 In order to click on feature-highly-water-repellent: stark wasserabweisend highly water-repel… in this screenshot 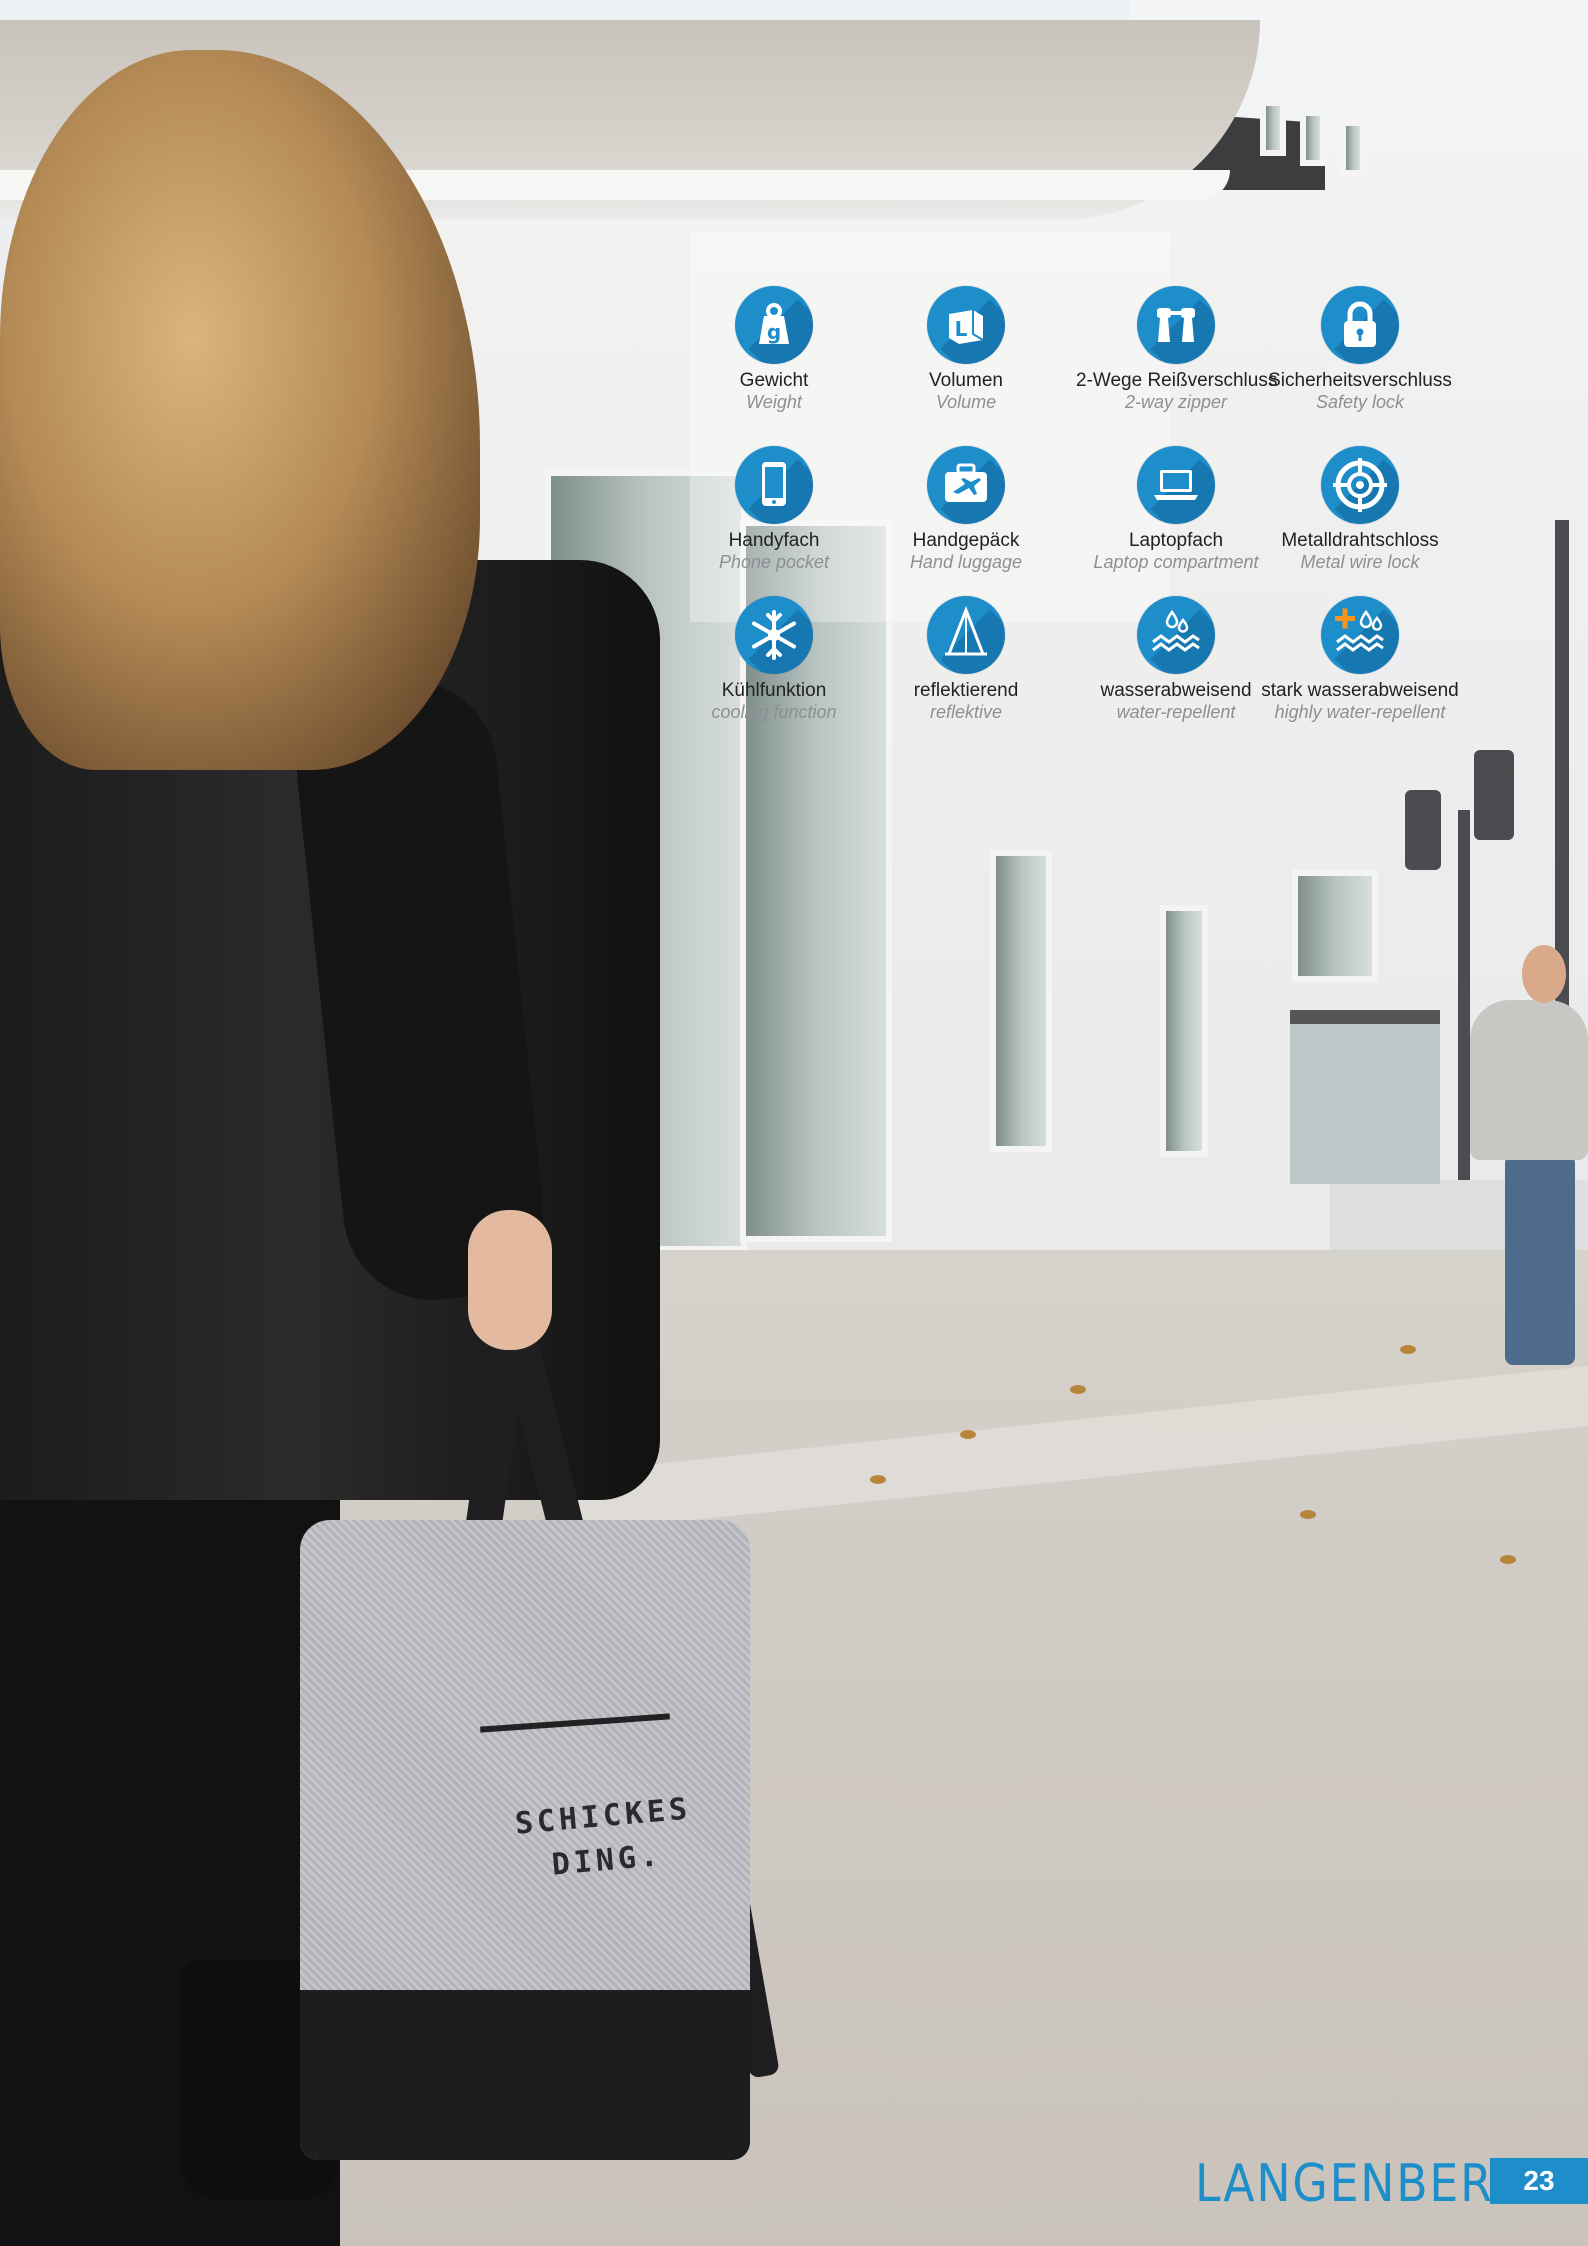, I will do `click(1360, 659)`.